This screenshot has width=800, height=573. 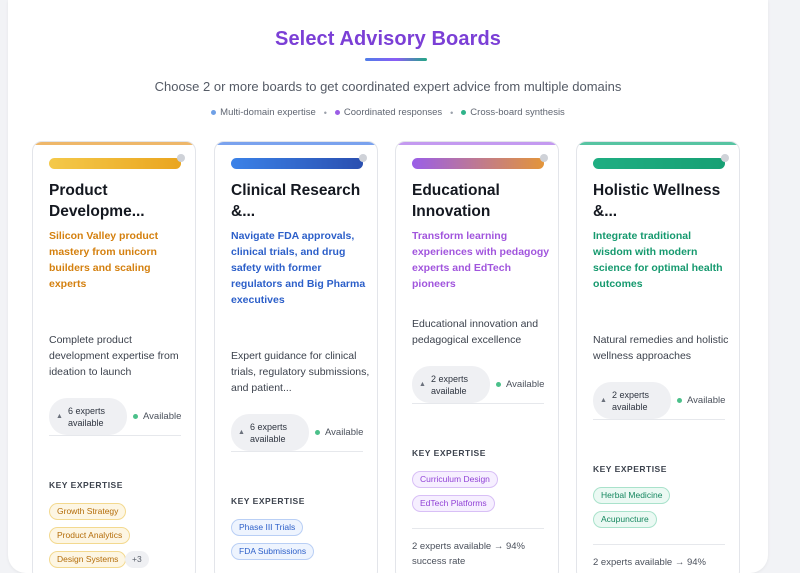 What do you see at coordinates (469, 554) in the screenshot?
I see `success-rate-summary: 2 experts available → 94% success rate` at bounding box center [469, 554].